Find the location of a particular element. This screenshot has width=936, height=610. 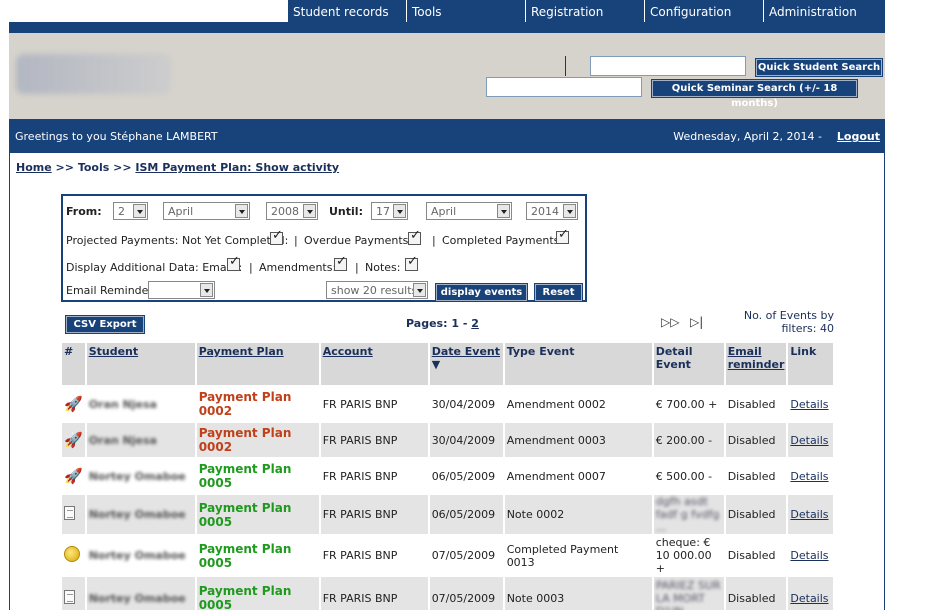

document-icon is located at coordinates (69, 596).